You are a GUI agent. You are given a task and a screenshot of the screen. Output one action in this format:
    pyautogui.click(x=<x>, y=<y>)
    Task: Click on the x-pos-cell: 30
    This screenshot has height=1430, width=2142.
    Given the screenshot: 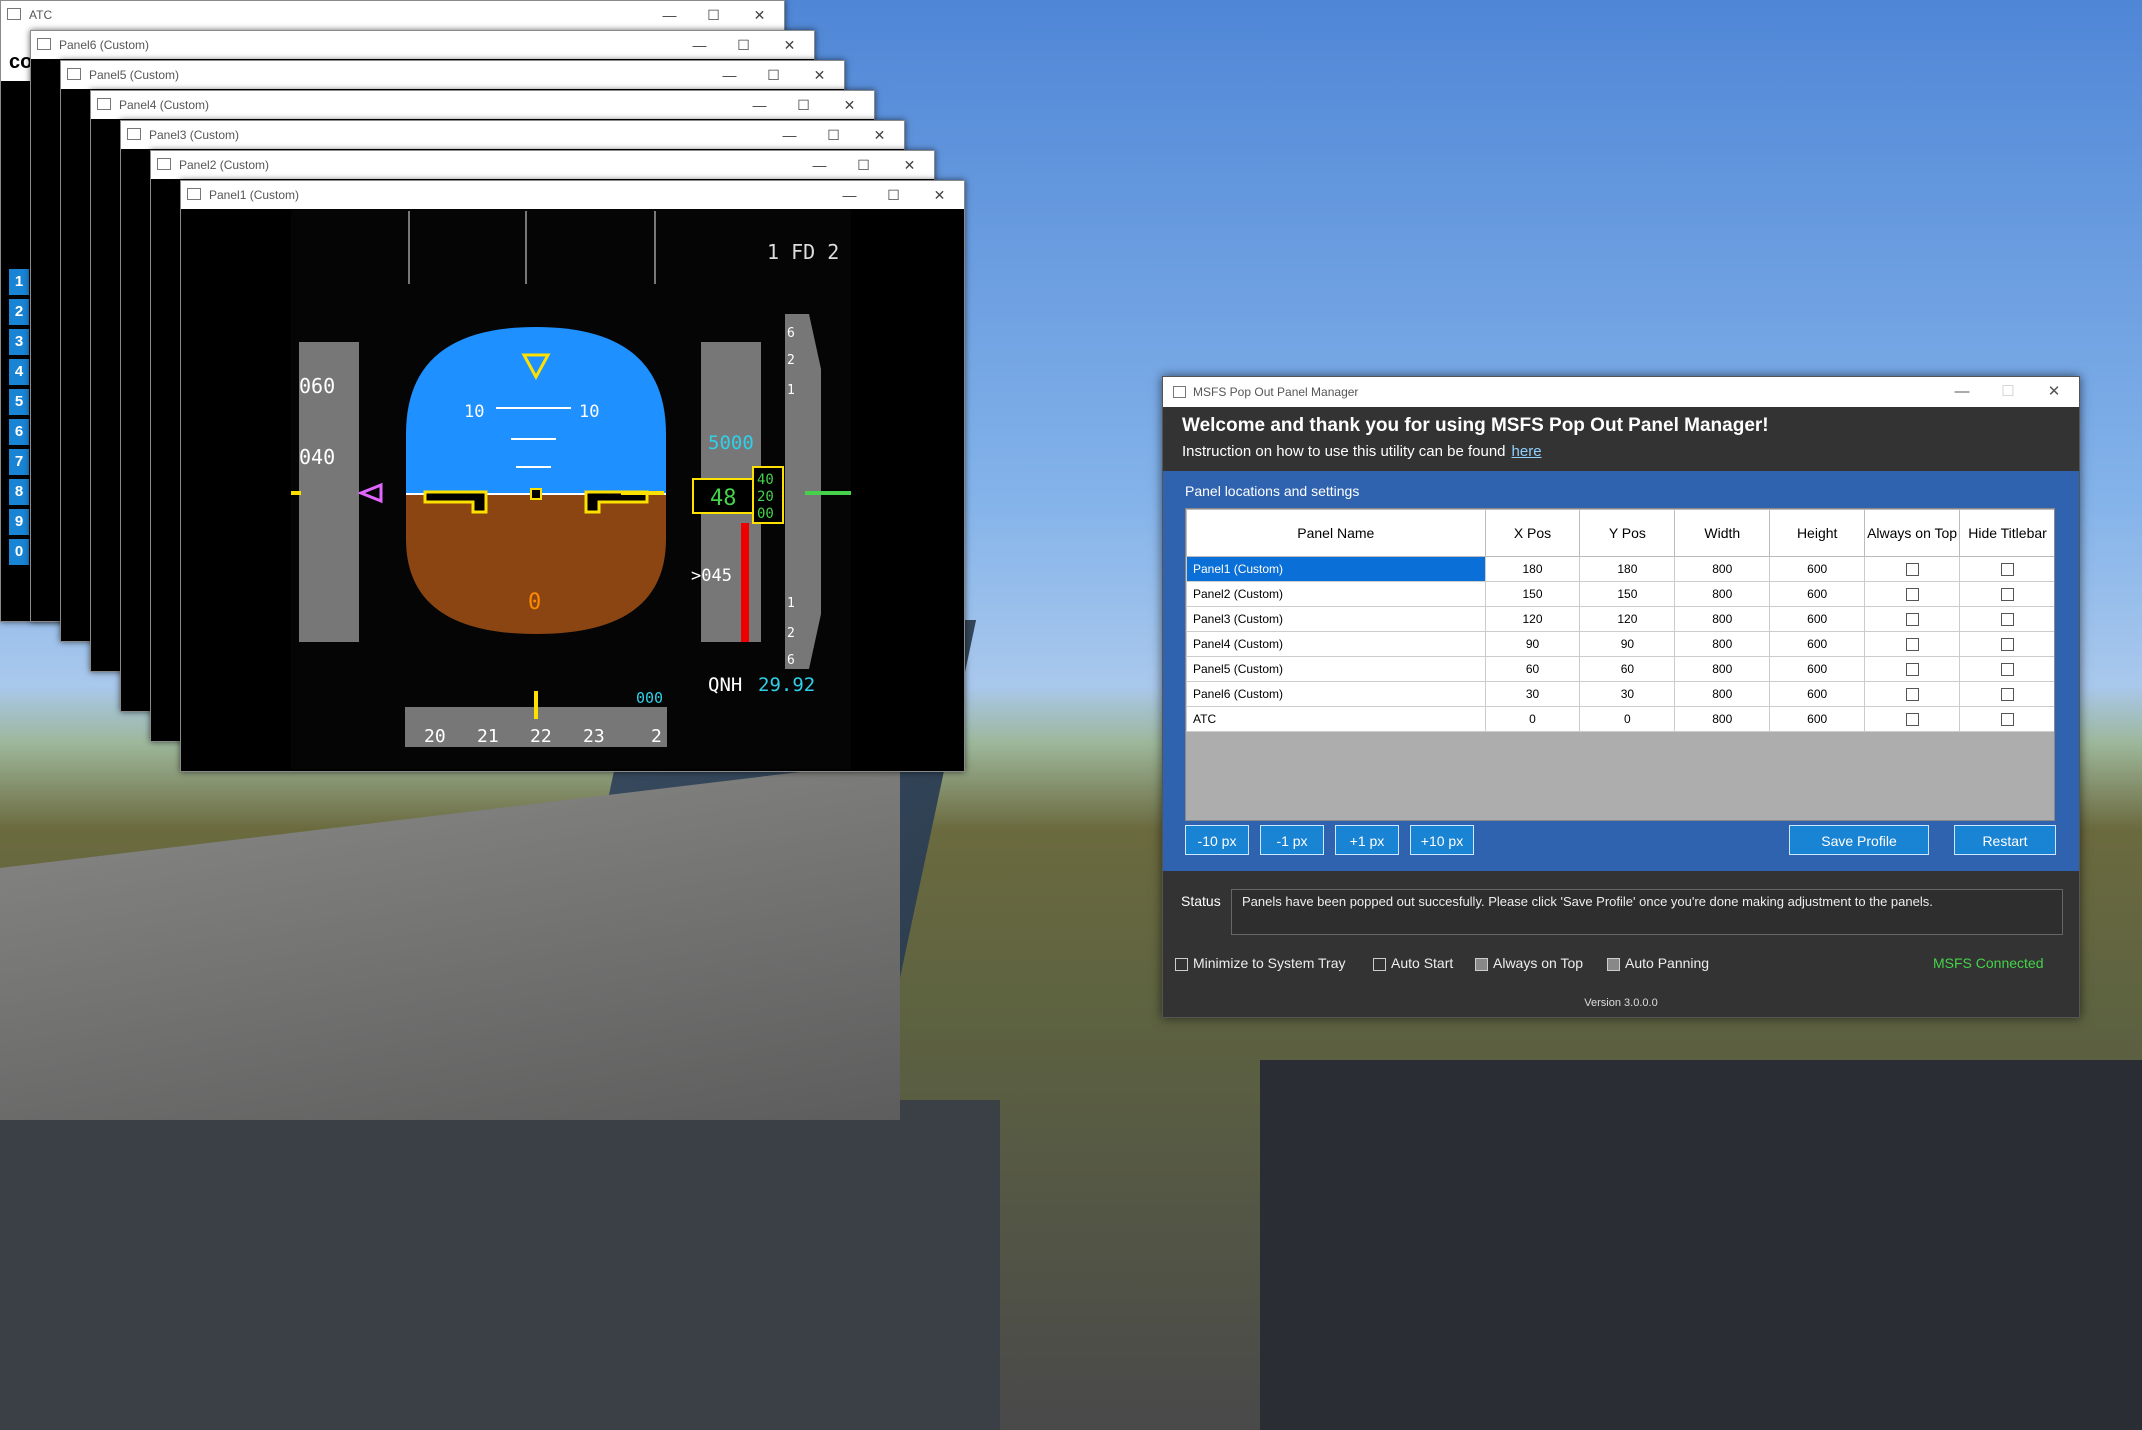 What is the action you would take?
    pyautogui.click(x=1532, y=694)
    